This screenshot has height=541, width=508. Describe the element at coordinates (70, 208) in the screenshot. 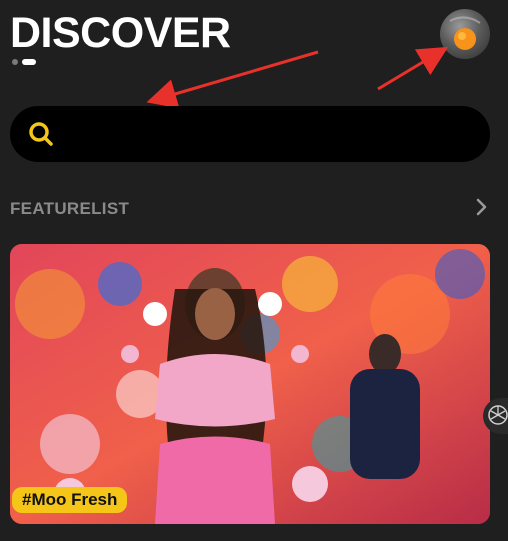

I see `section-title: FEATURELIST` at that location.